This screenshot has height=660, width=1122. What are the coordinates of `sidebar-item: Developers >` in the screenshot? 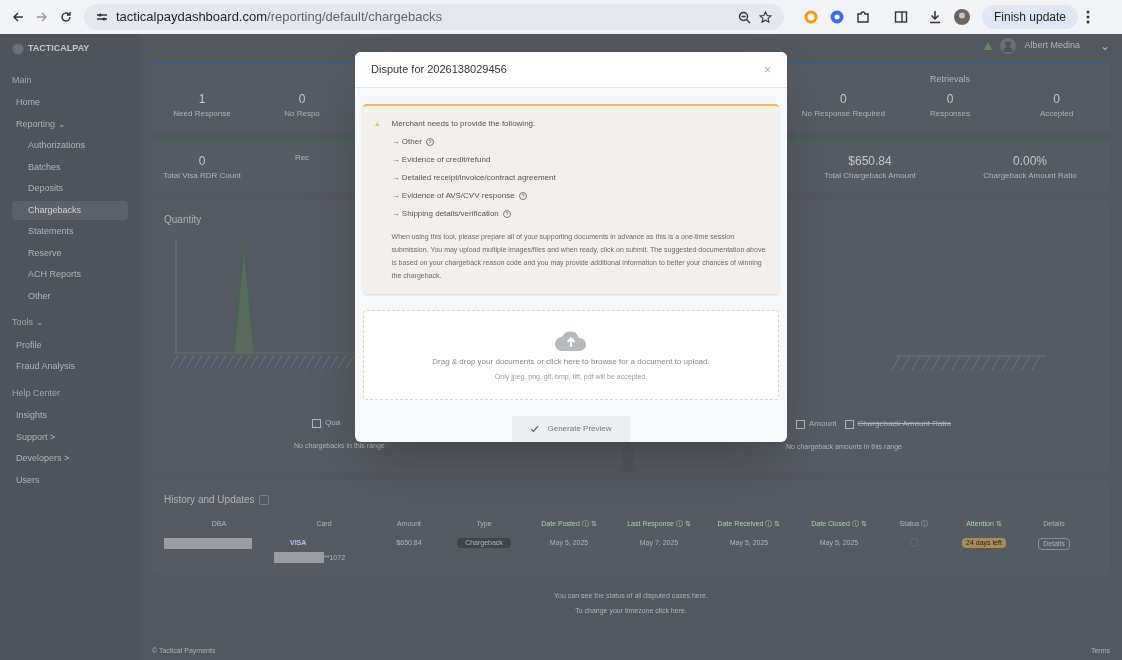 It's located at (70, 459).